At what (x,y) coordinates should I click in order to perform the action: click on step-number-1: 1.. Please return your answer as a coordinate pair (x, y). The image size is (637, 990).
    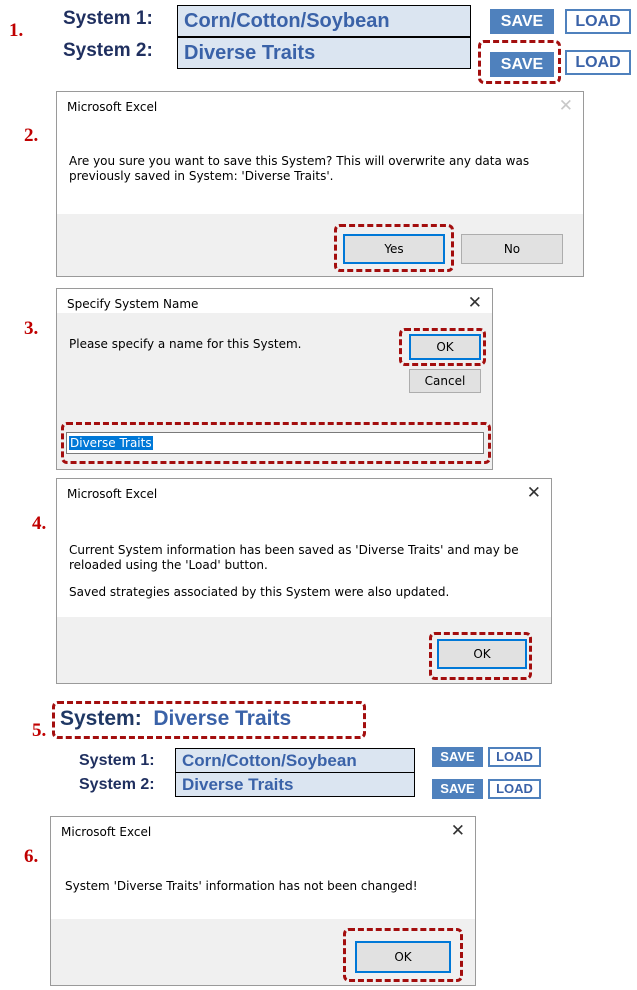
    Looking at the image, I should click on (16, 30).